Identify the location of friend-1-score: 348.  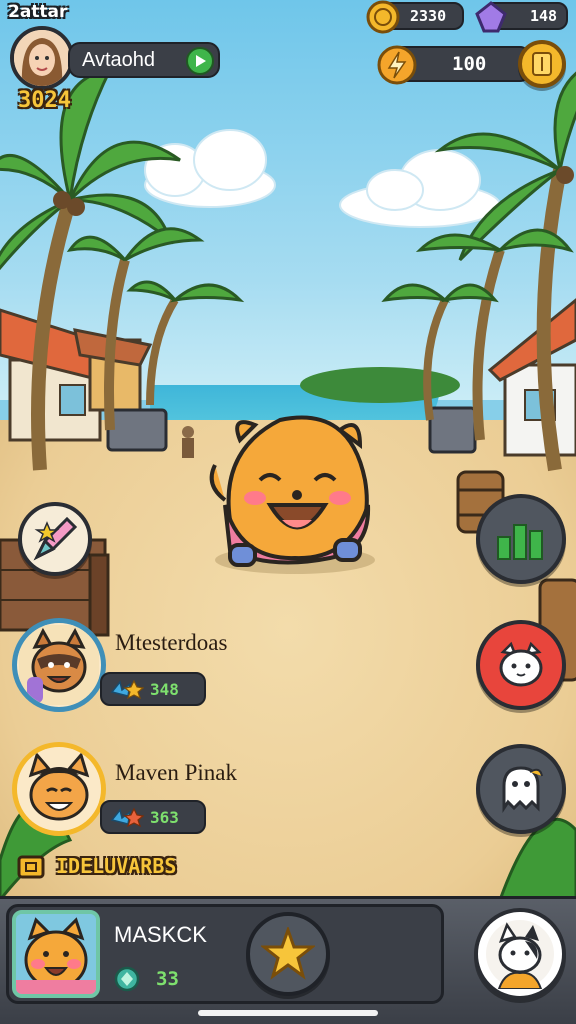
(164, 689).